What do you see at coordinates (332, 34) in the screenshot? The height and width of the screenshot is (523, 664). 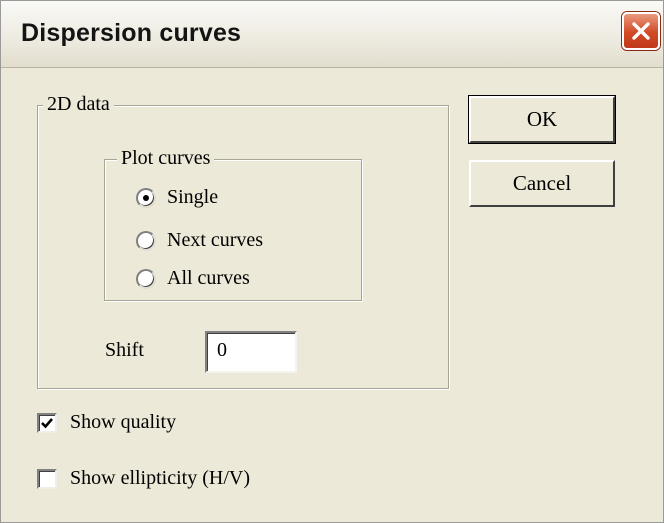 I see `title-bar: Dispersion curves` at bounding box center [332, 34].